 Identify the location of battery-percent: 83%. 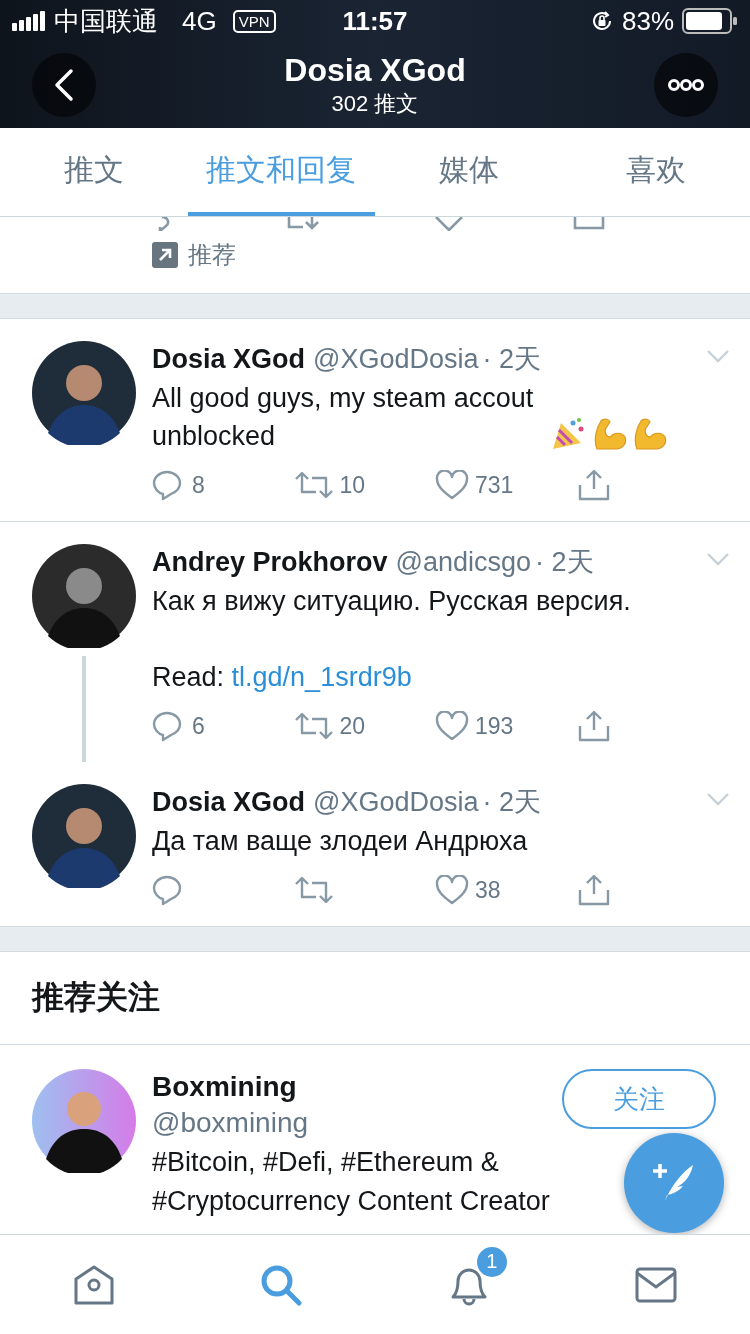
(647, 21).